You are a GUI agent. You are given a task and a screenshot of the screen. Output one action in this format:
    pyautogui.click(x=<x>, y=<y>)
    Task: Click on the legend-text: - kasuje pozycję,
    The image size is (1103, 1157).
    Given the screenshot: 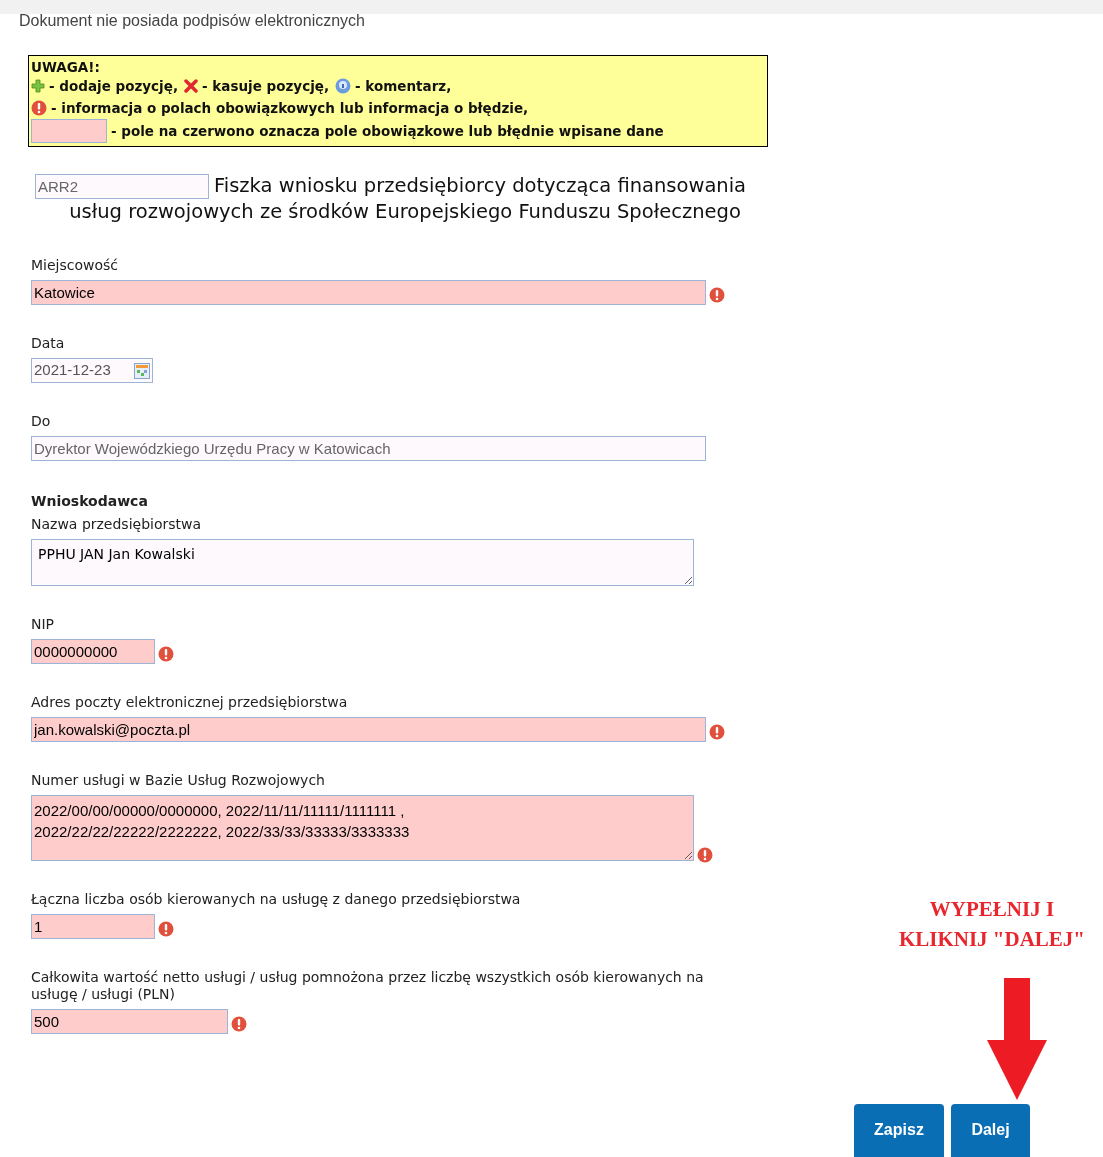 What is the action you would take?
    pyautogui.click(x=266, y=86)
    